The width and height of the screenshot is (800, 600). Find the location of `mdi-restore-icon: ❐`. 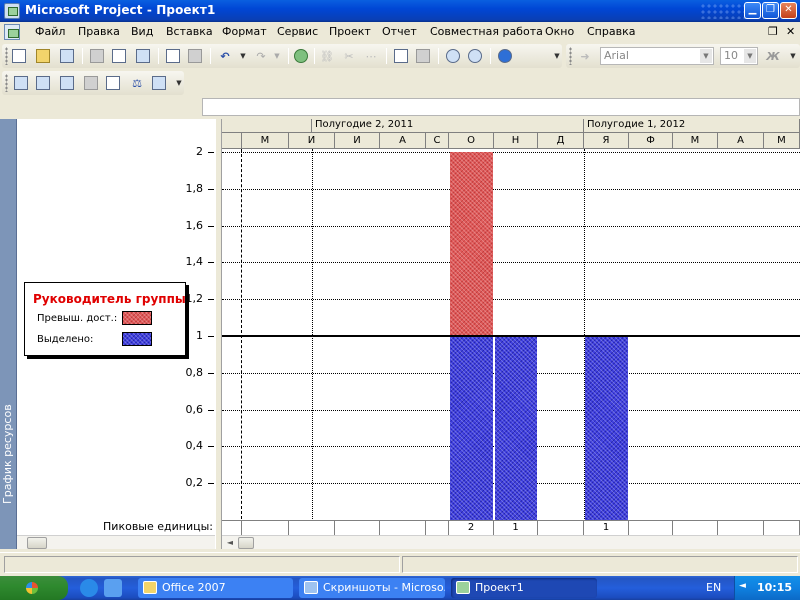

mdi-restore-icon: ❐ is located at coordinates (773, 31).